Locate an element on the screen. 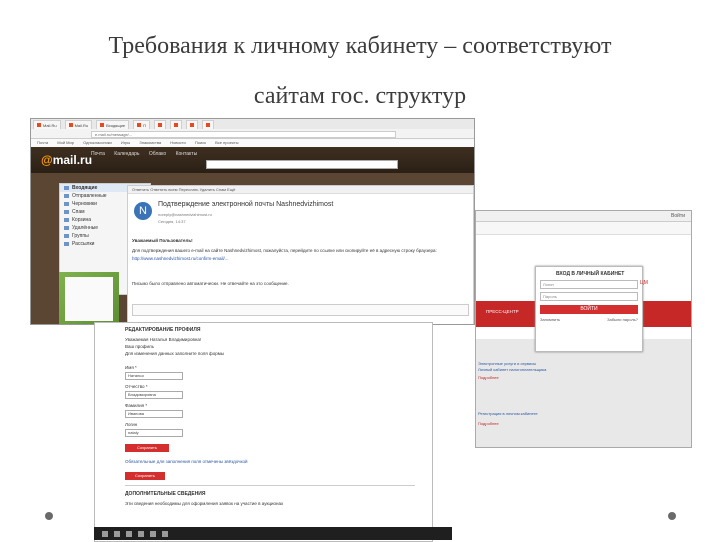  mail-nav-item: Почта is located at coordinates (98, 154).